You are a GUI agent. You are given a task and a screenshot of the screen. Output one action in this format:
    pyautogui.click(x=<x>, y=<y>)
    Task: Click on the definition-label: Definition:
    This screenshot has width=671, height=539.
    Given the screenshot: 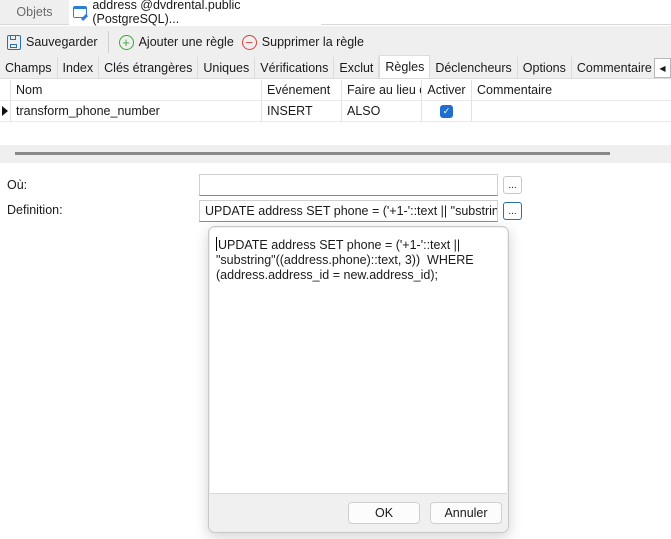 What is the action you would take?
    pyautogui.click(x=35, y=210)
    